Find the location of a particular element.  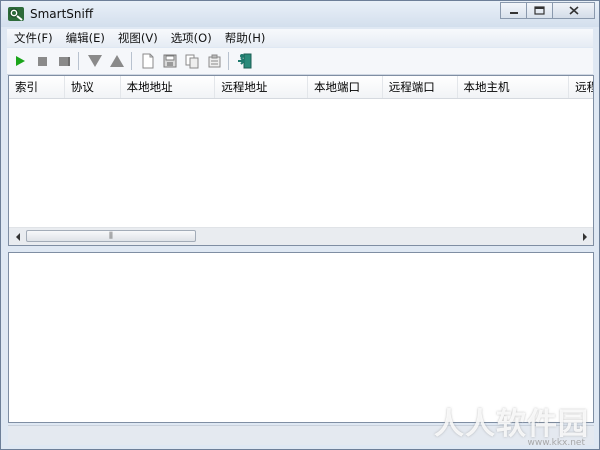

previous-button is located at coordinates (117, 61).